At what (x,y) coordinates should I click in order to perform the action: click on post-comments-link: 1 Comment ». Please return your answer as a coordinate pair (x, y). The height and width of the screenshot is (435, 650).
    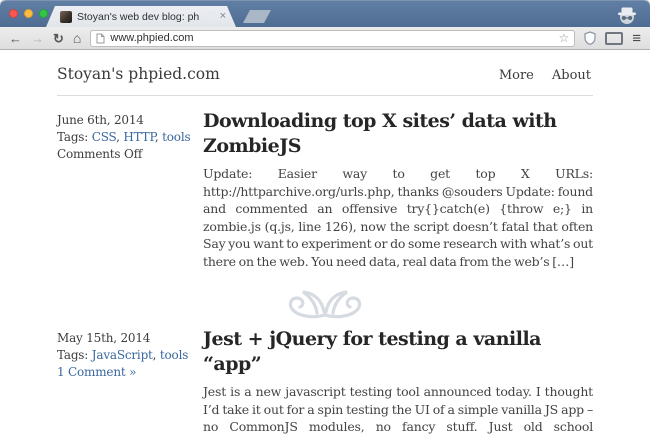
    Looking at the image, I should click on (130, 372).